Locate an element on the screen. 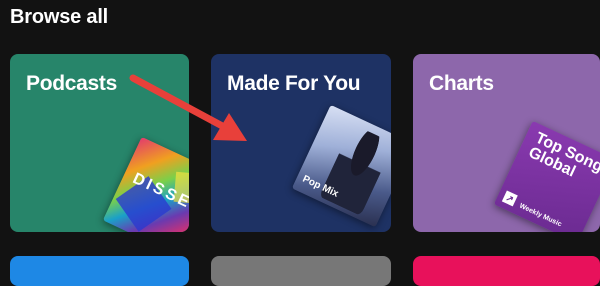  podcast-cover-art: DISSECT is located at coordinates (145, 184).